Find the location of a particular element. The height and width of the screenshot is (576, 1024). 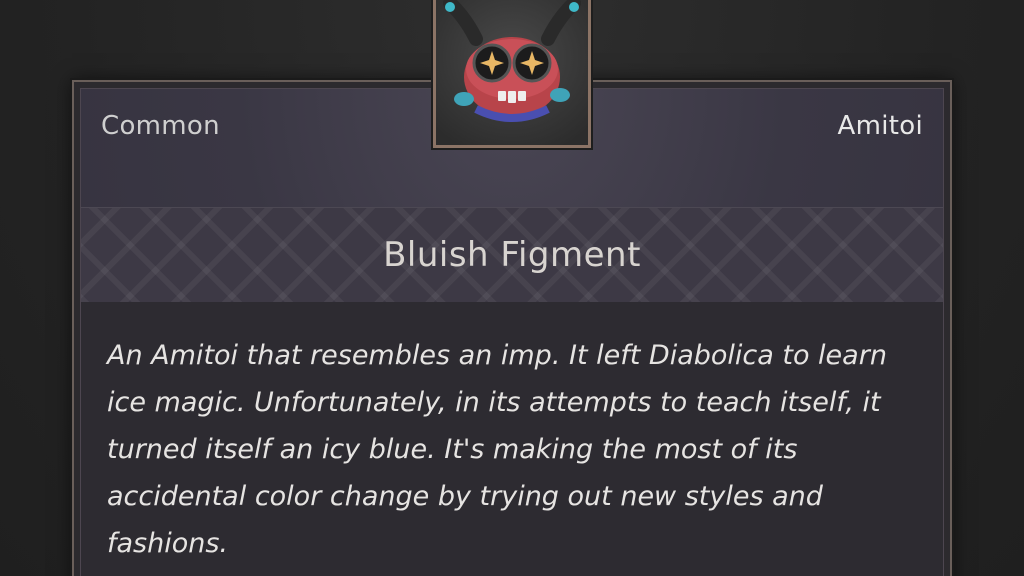

name-banner: Bluish Figment is located at coordinates (512, 255).